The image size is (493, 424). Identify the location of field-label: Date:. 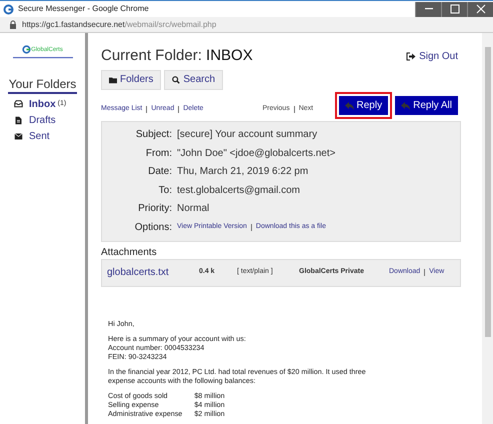
(160, 172).